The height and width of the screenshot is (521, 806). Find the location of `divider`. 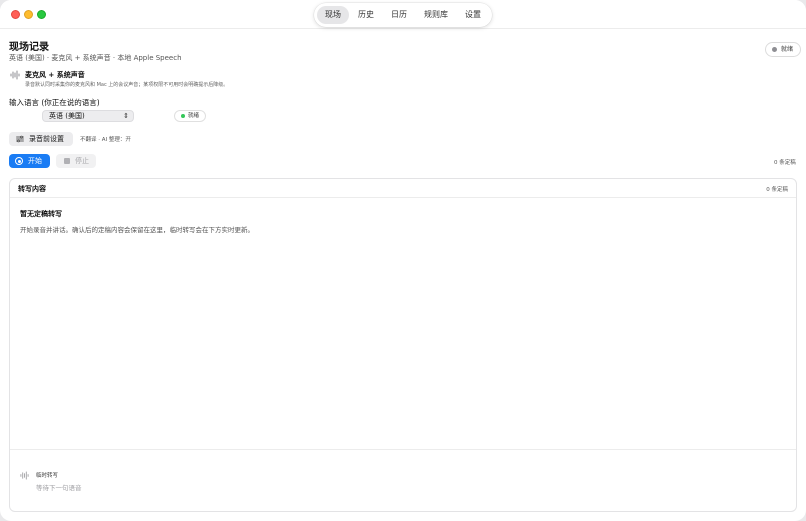

divider is located at coordinates (403, 449).